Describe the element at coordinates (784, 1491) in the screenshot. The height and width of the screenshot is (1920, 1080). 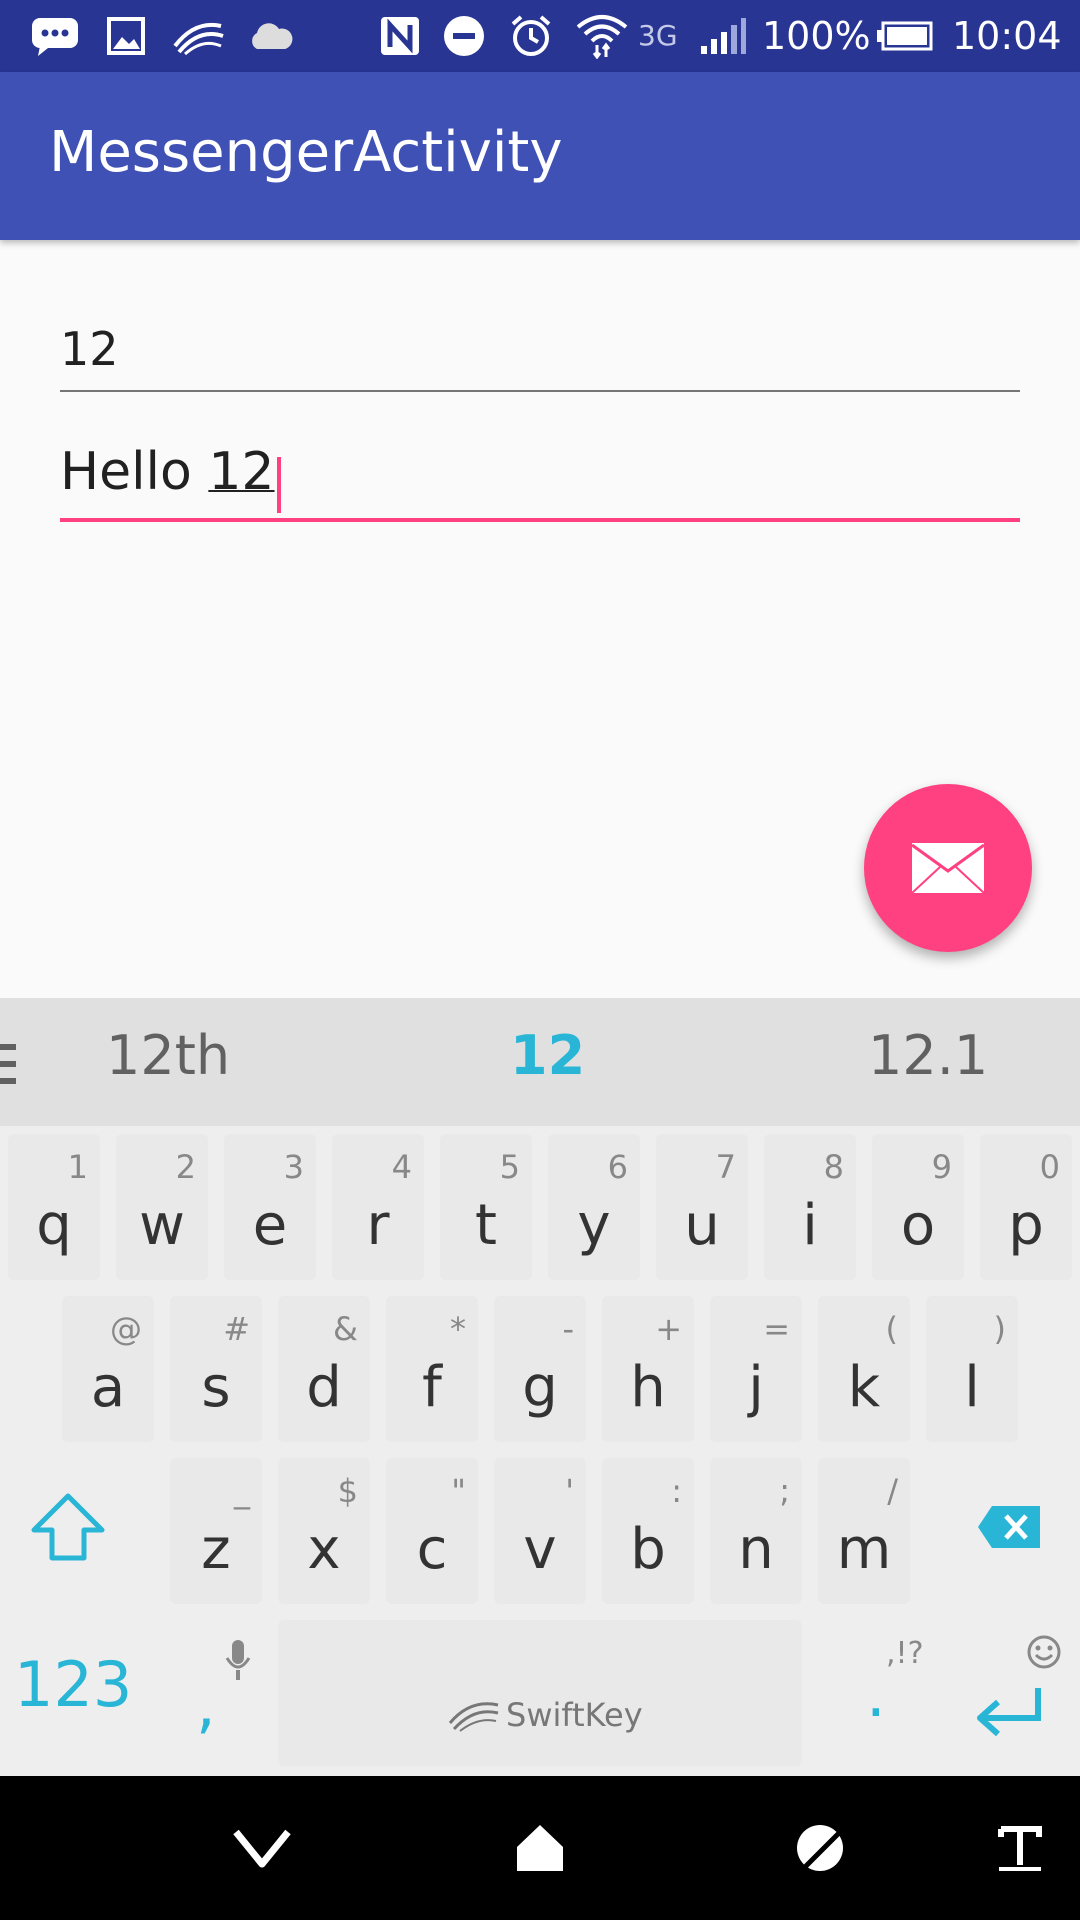
I see `key-hint: ;` at that location.